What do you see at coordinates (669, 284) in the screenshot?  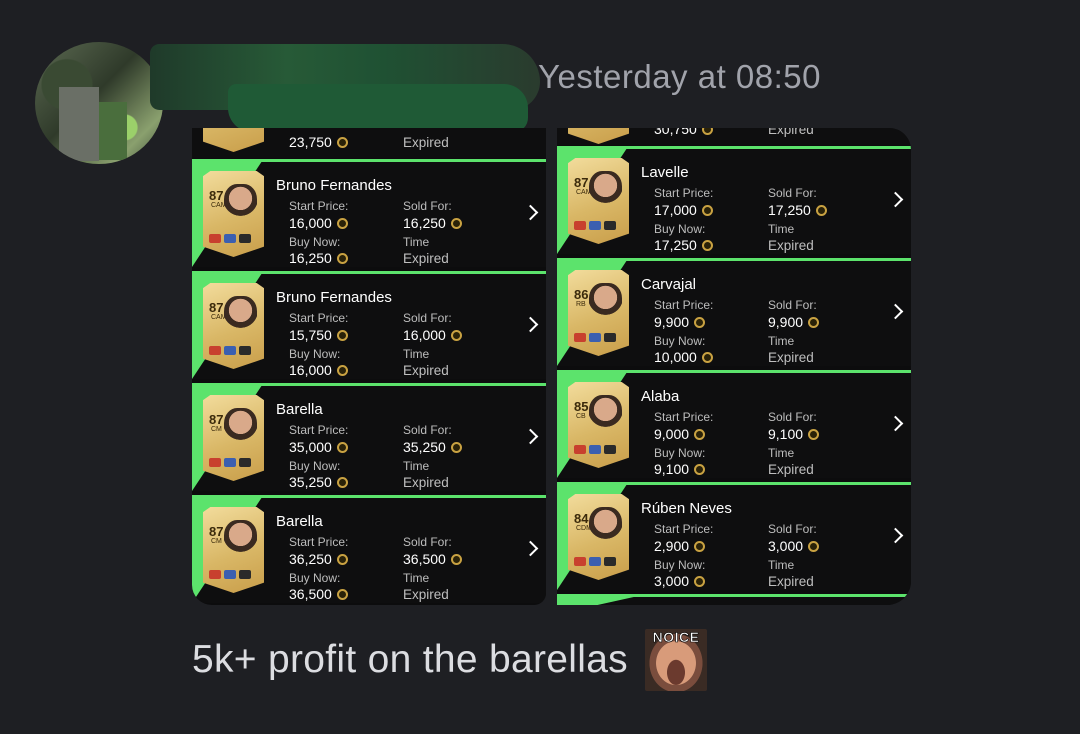 I see `player-name: Carvajal` at bounding box center [669, 284].